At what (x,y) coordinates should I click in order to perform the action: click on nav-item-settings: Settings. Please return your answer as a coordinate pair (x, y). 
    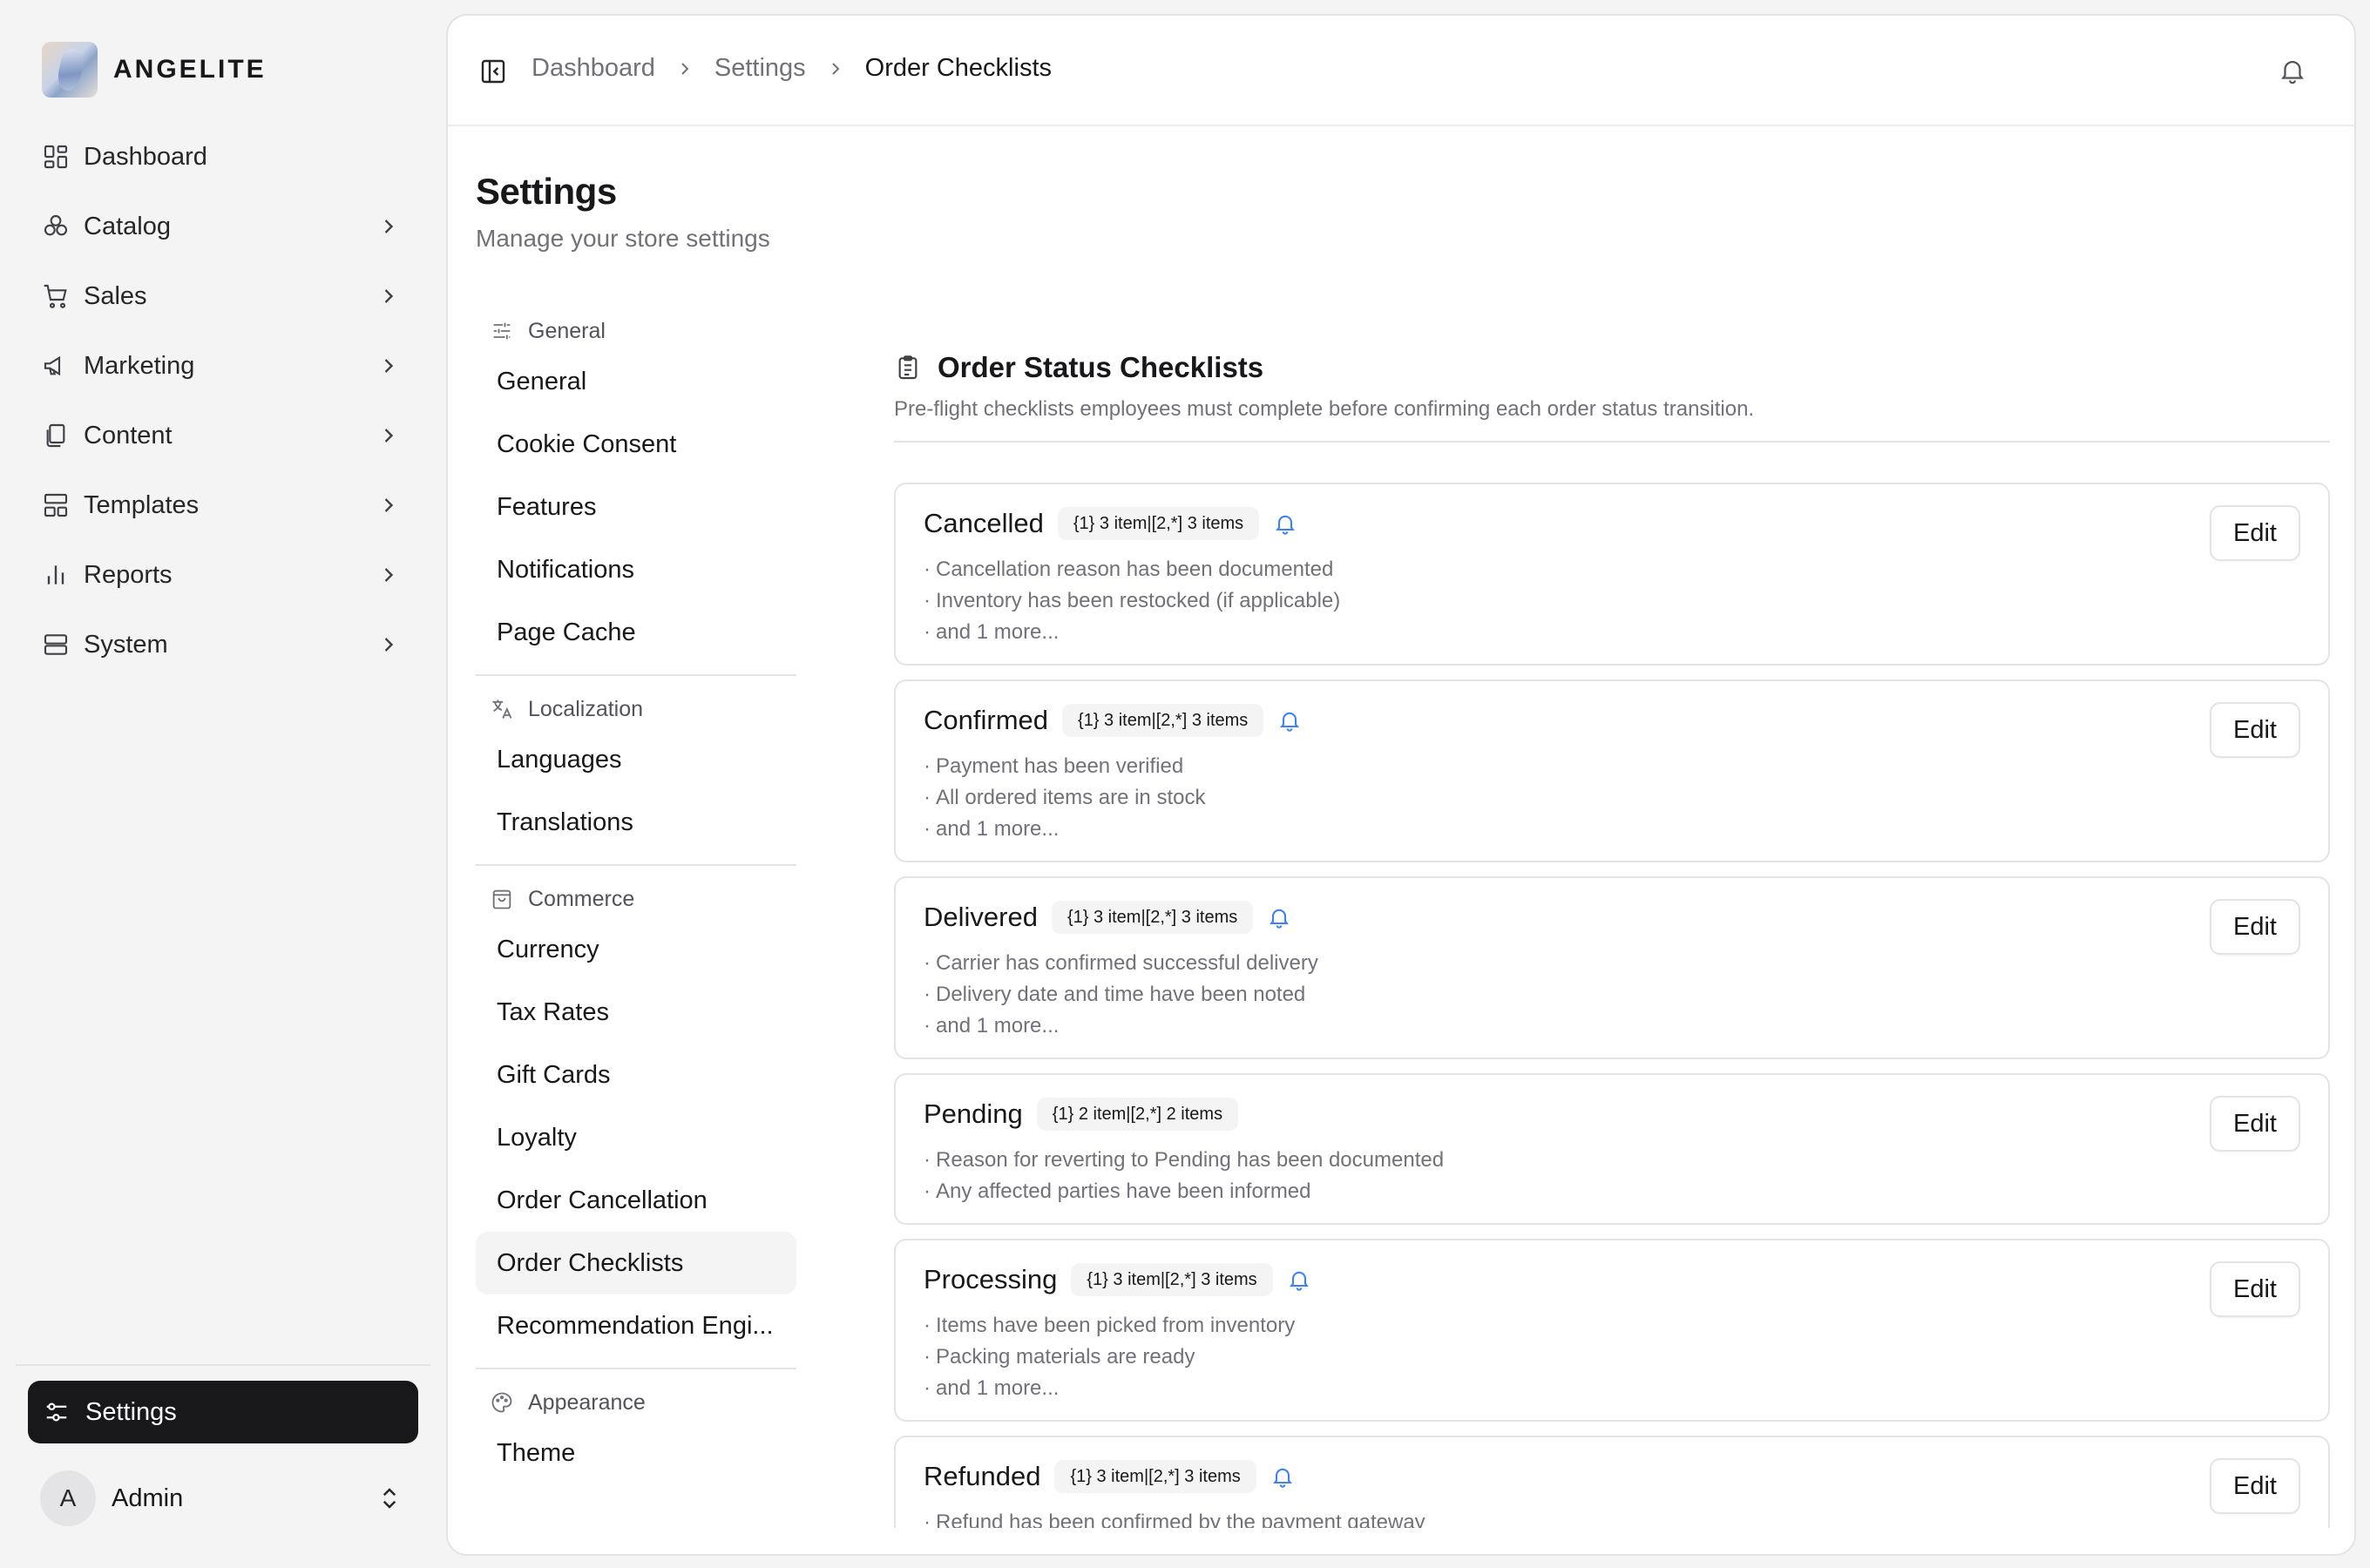
    Looking at the image, I should click on (223, 1412).